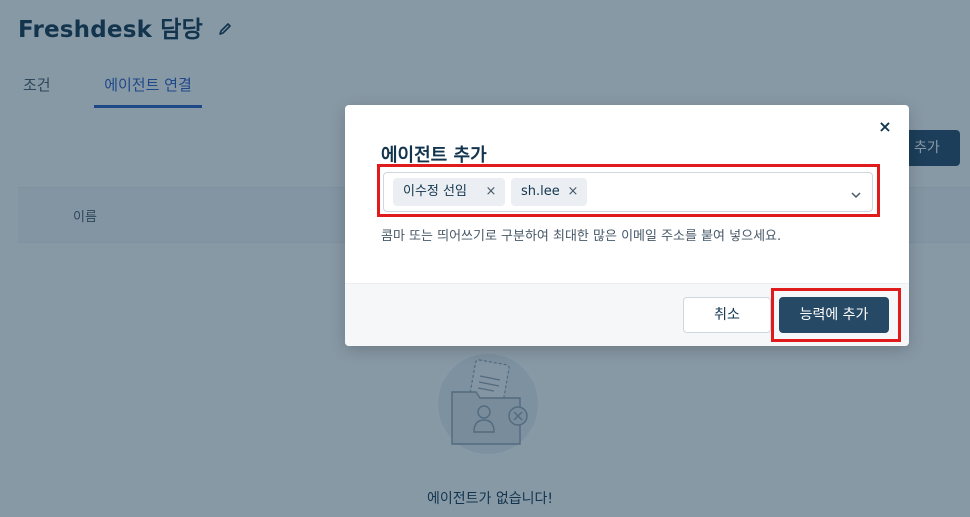  Describe the element at coordinates (581, 236) in the screenshot. I see `help-text: 콤마 또는 띄어쓰기로 구분하여 최대한 많은 이메일 주소를 붙여 넣으세요.` at that location.